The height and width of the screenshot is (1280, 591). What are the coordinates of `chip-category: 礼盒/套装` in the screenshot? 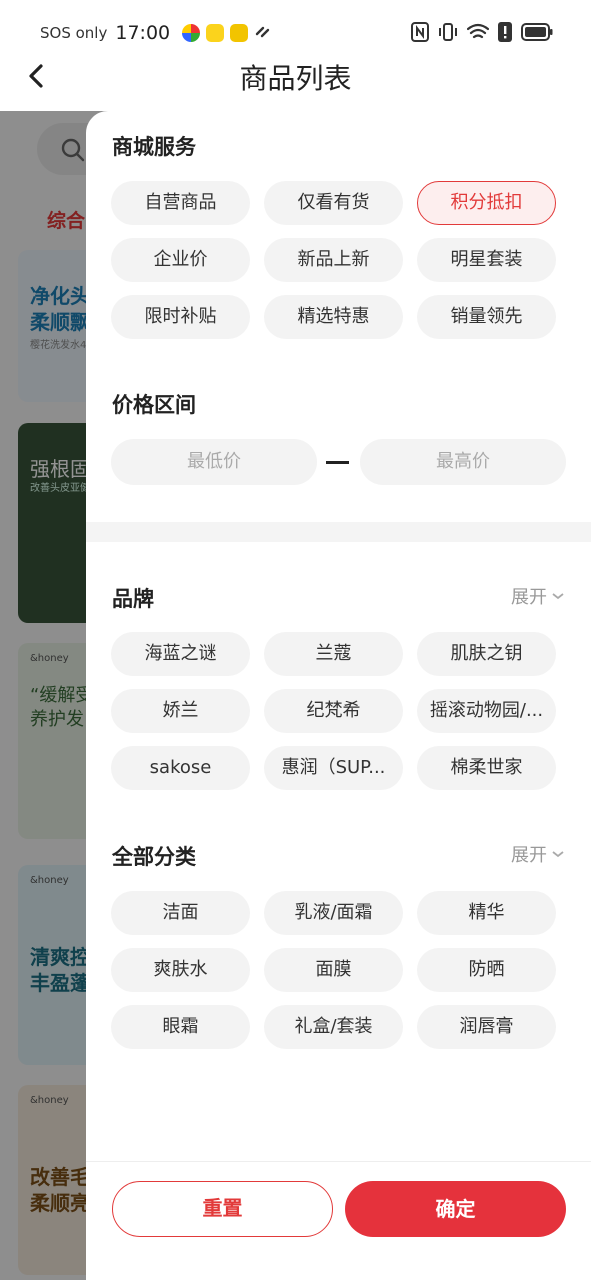 It's located at (333, 1027).